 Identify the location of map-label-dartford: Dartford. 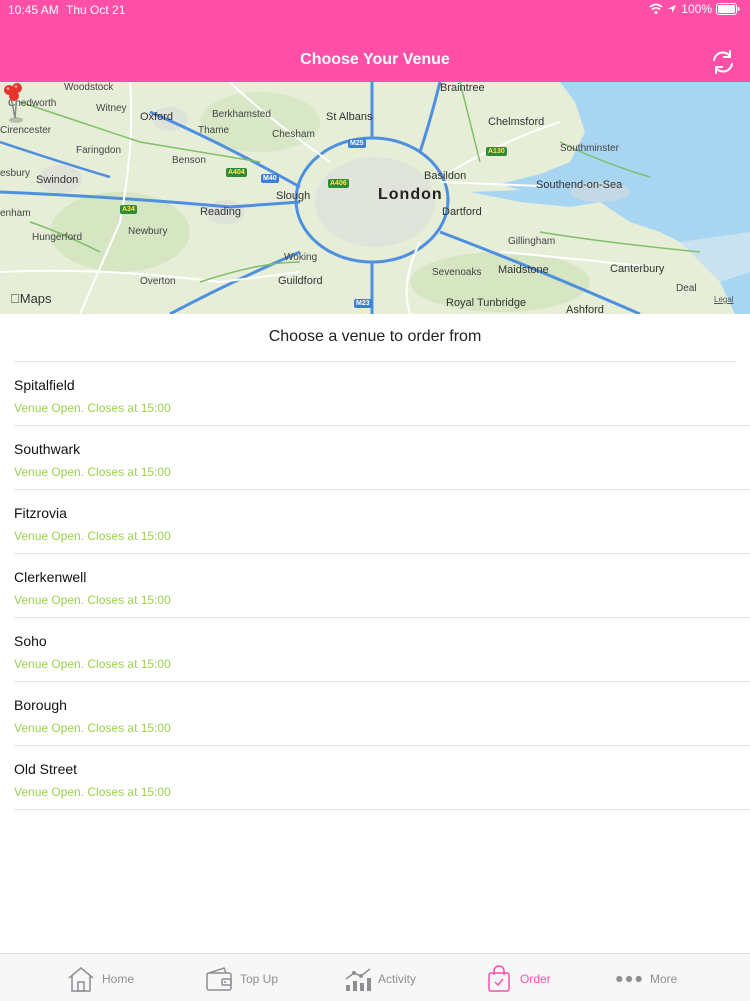
(462, 212).